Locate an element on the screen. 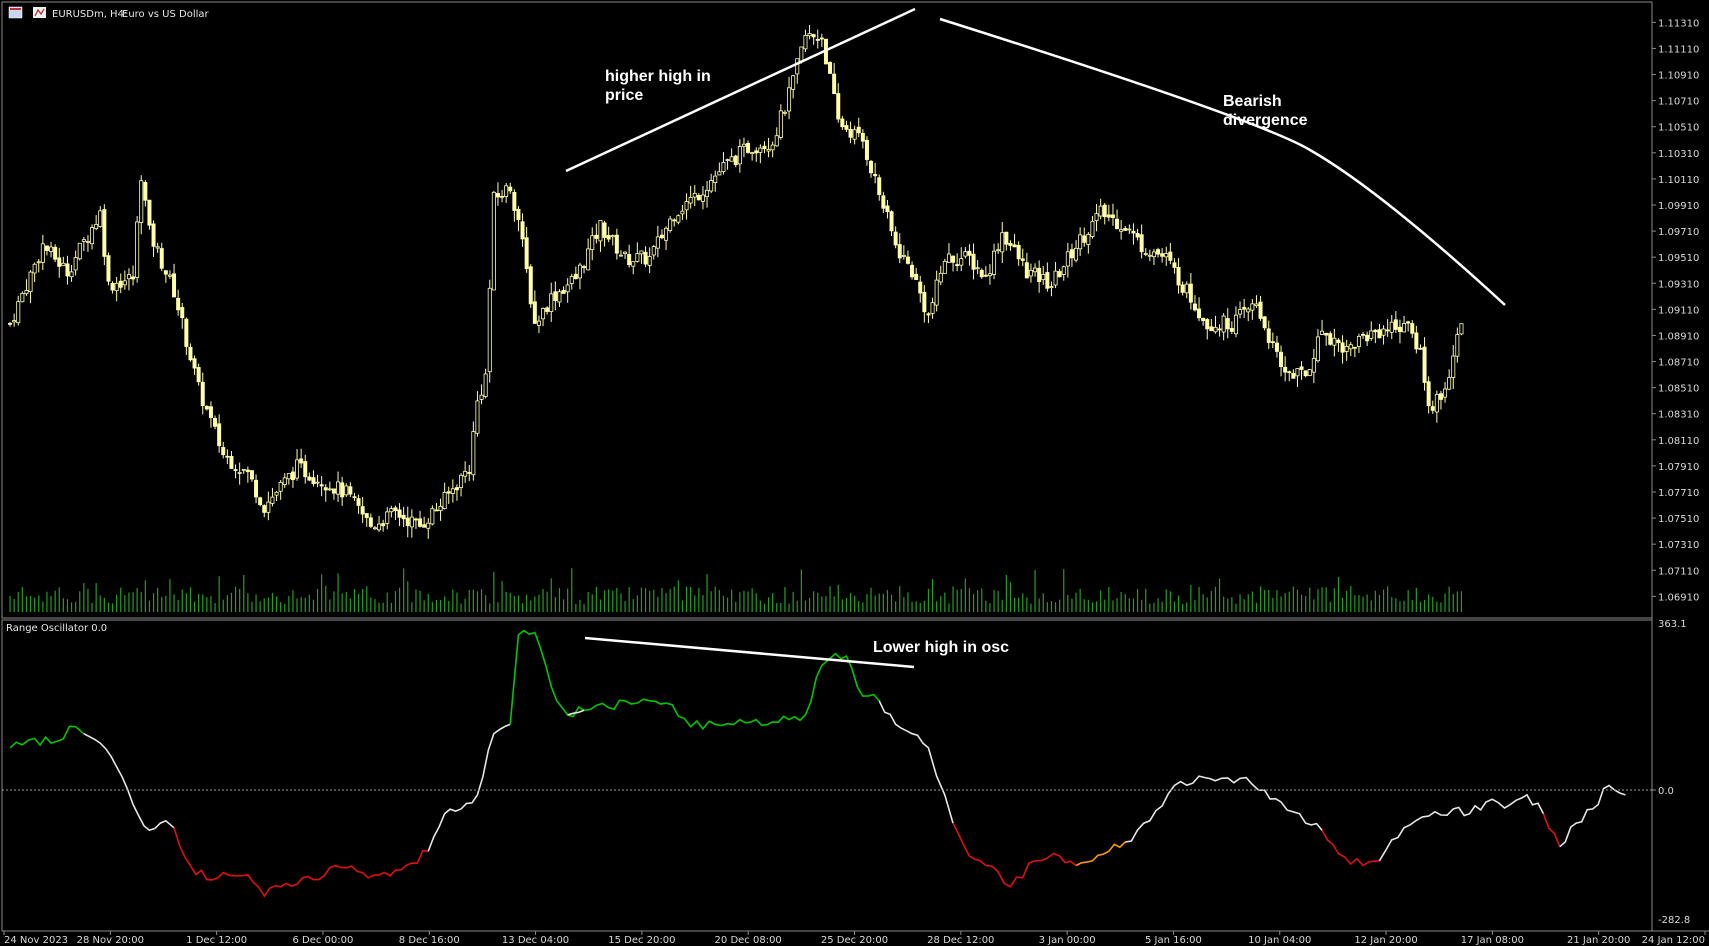 The height and width of the screenshot is (946, 1709). chart-title: EURUSDm, H4: Euro vs US Dollar is located at coordinates (109, 13).